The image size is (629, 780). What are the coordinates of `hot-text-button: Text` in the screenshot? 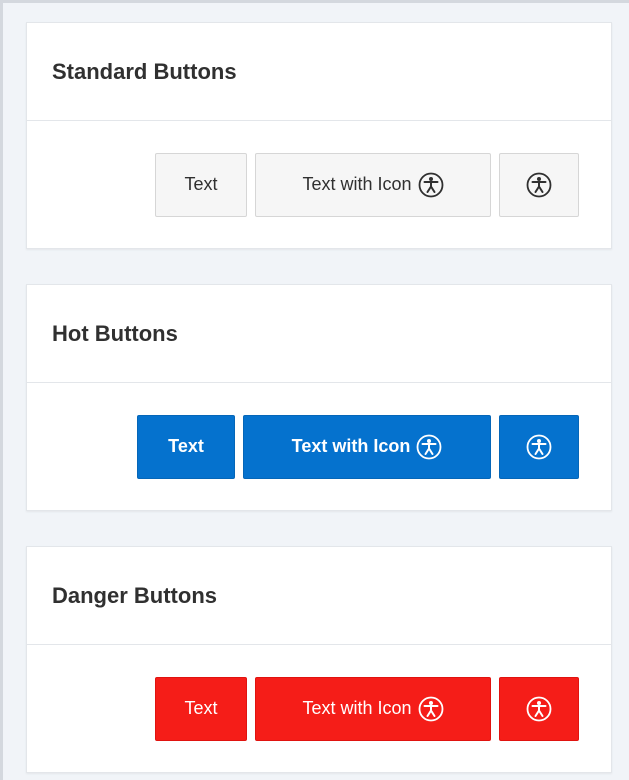 It's located at (186, 446).